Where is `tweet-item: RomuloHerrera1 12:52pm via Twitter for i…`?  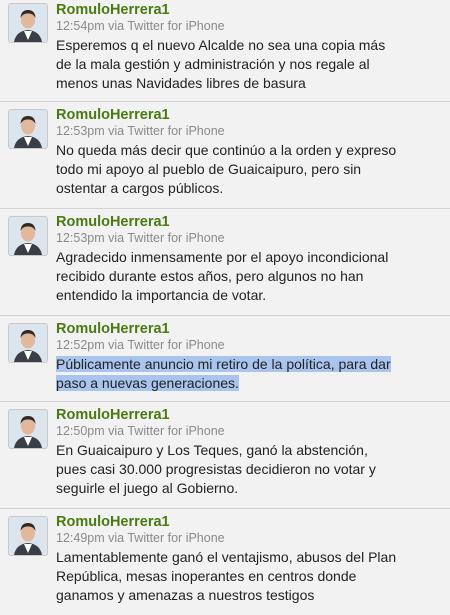
tweet-item: RomuloHerrera1 12:52pm via Twitter for i… is located at coordinates (225, 359).